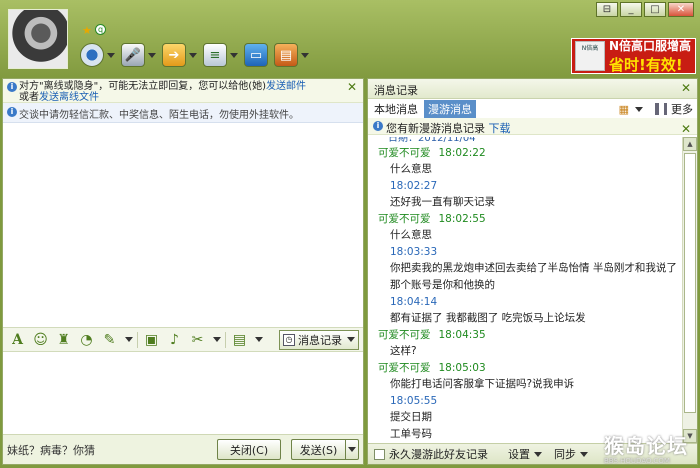 The image size is (700, 468). I want to click on record-title: 消息记录, so click(396, 90).